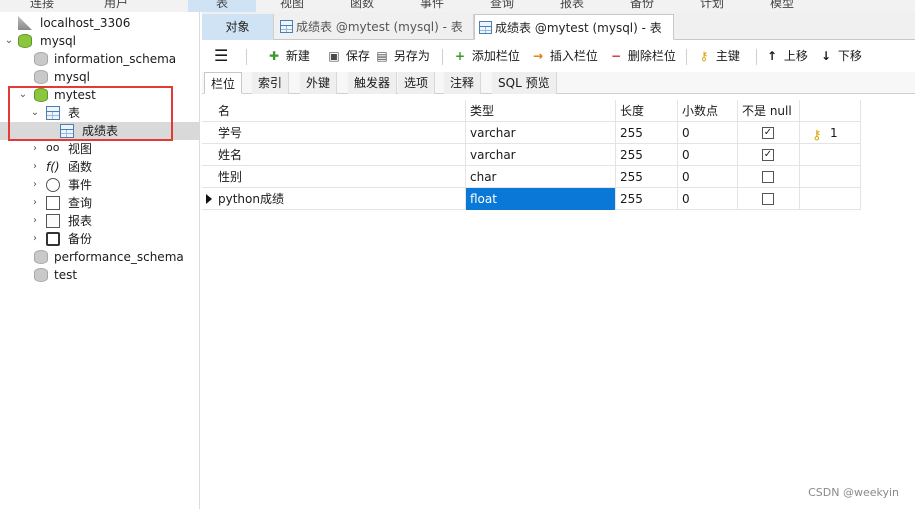 The image size is (915, 509). I want to click on design-subtabs: 栏位 索引 外键 触发器 选项 注释 SQL 预览, so click(558, 83).